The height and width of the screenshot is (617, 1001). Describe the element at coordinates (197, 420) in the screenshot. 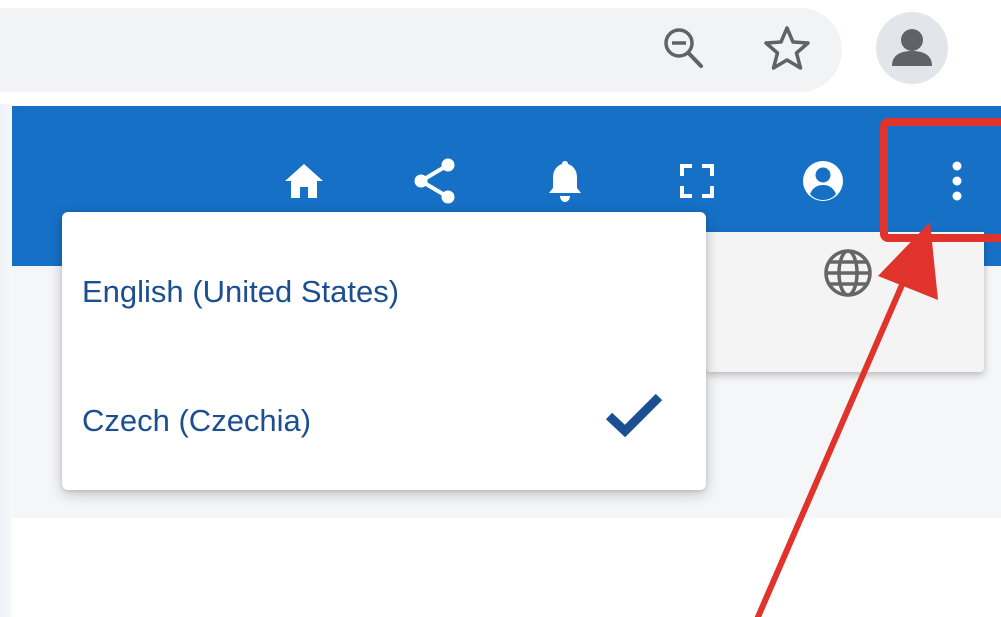

I see `language-option-label: Czech (Czechia)` at that location.